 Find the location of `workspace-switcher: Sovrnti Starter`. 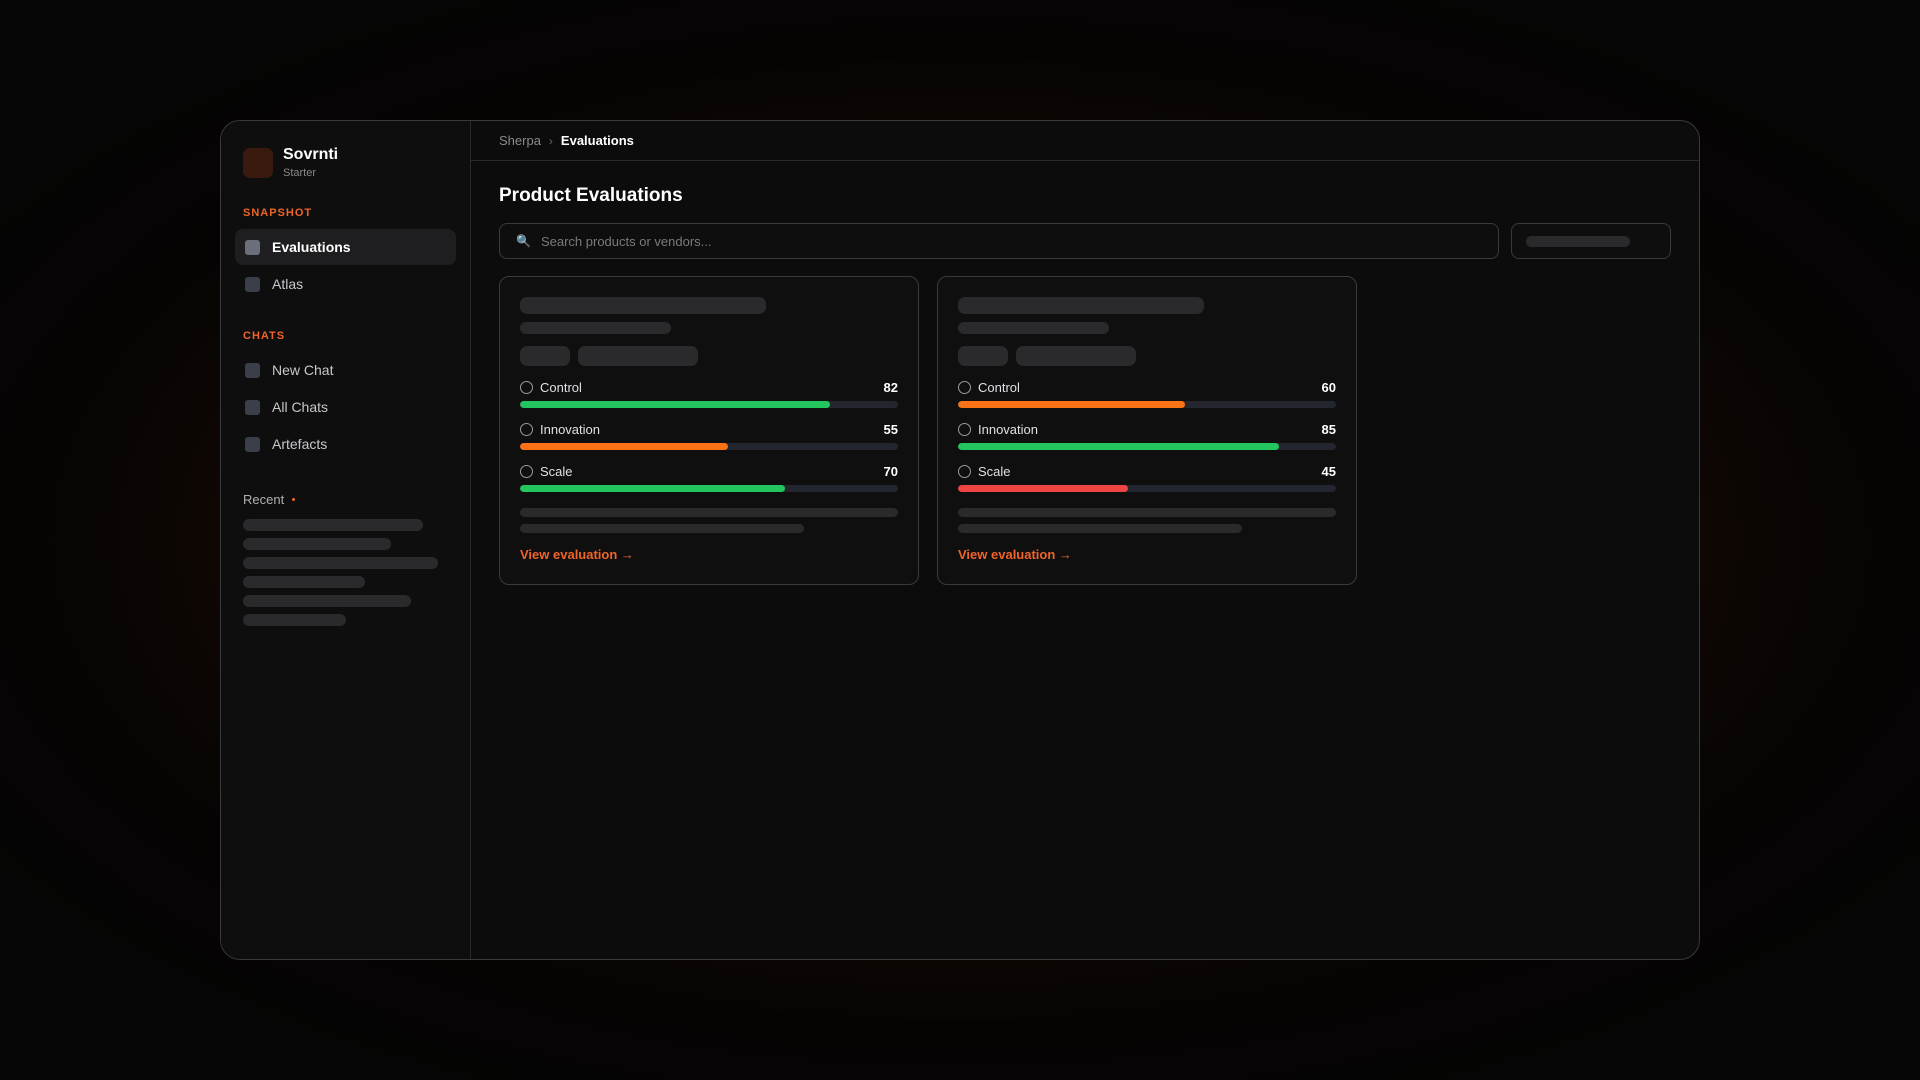

workspace-switcher: Sovrnti Starter is located at coordinates (345, 162).